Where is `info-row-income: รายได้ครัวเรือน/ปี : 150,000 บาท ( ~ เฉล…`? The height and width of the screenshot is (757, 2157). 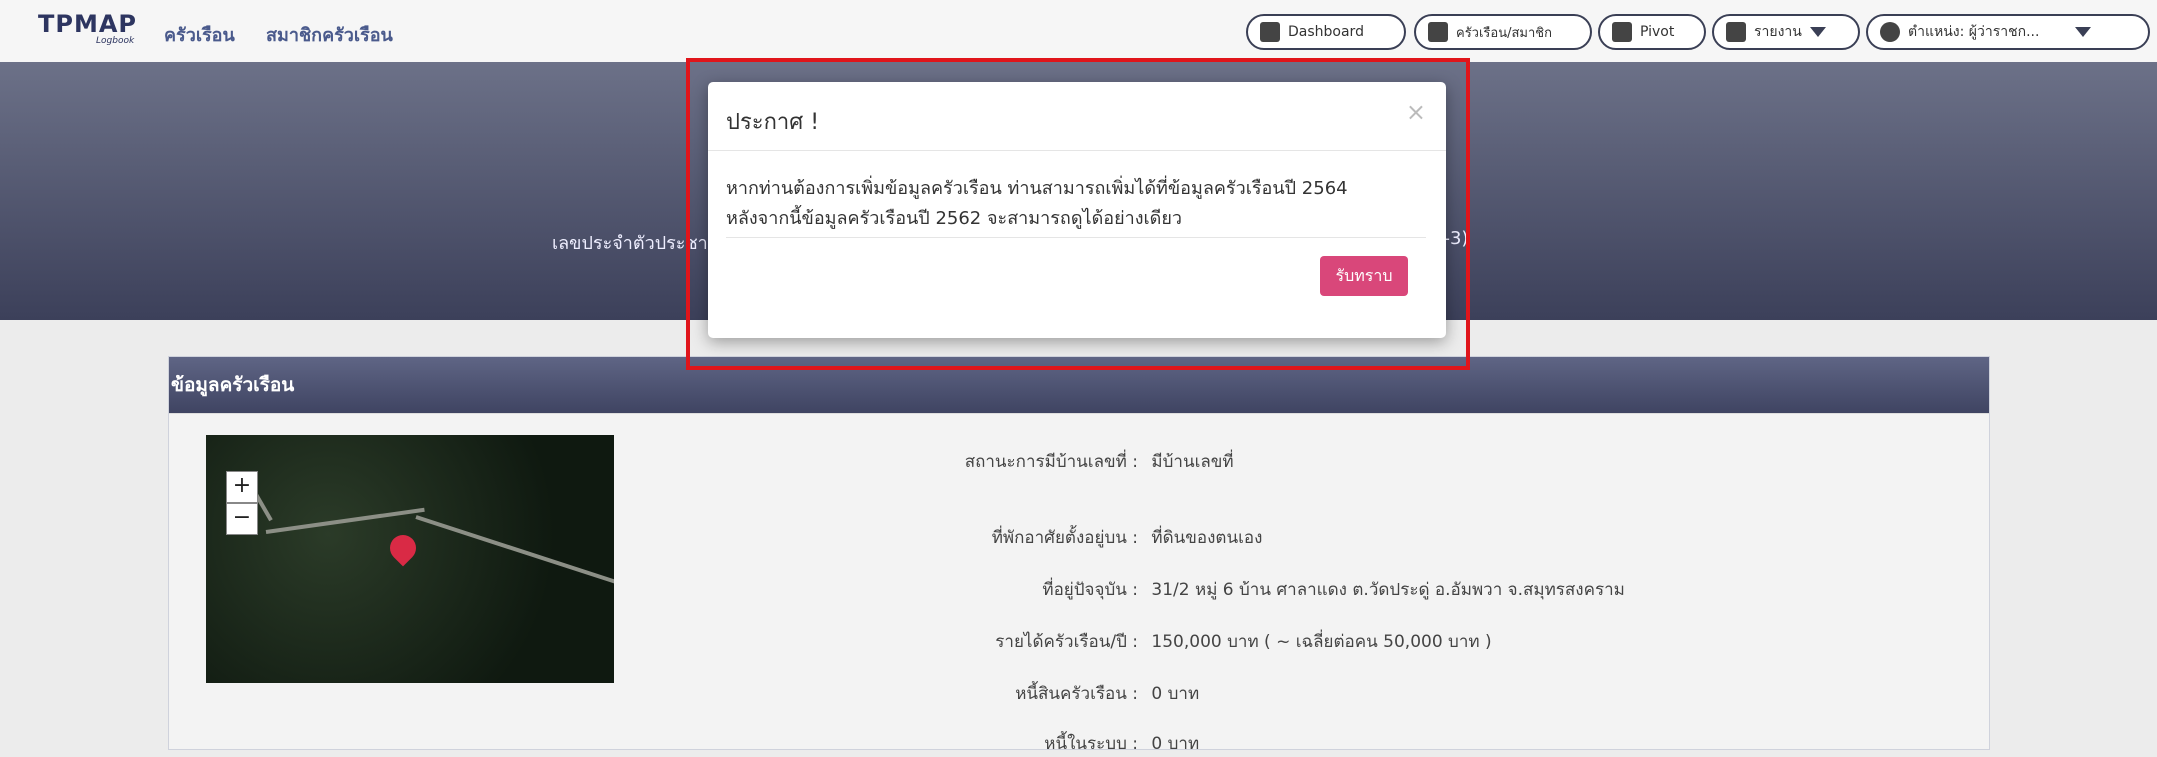 info-row-income: รายได้ครัวเรือน/ปี : 150,000 บาท ( ~ เฉล… is located at coordinates (1460, 641).